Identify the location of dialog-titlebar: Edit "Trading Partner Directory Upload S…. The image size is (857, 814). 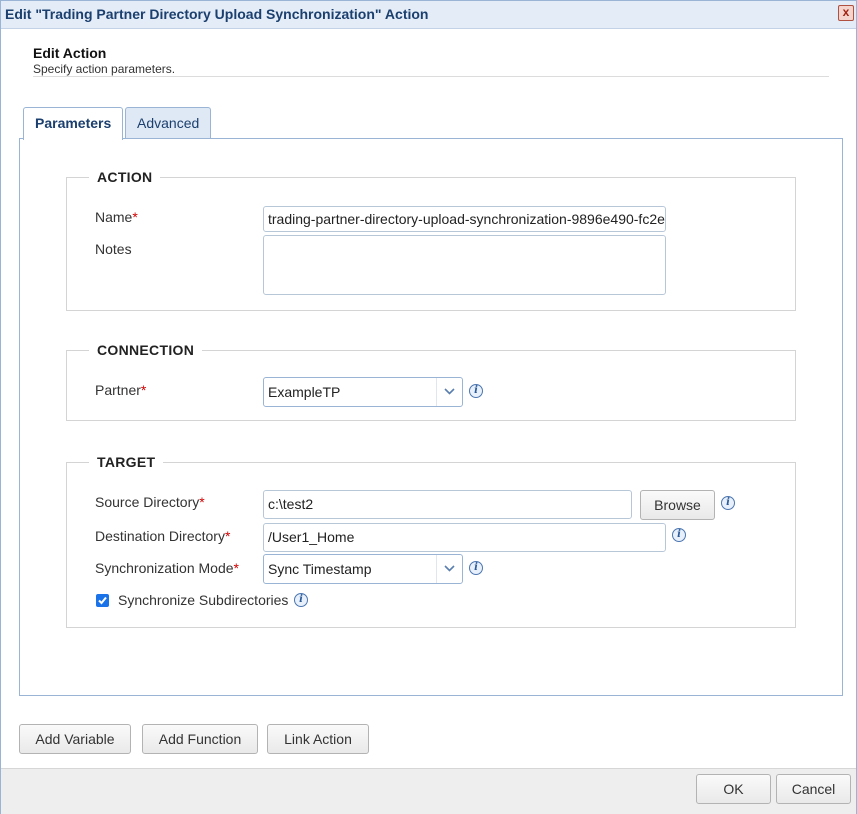
(428, 15).